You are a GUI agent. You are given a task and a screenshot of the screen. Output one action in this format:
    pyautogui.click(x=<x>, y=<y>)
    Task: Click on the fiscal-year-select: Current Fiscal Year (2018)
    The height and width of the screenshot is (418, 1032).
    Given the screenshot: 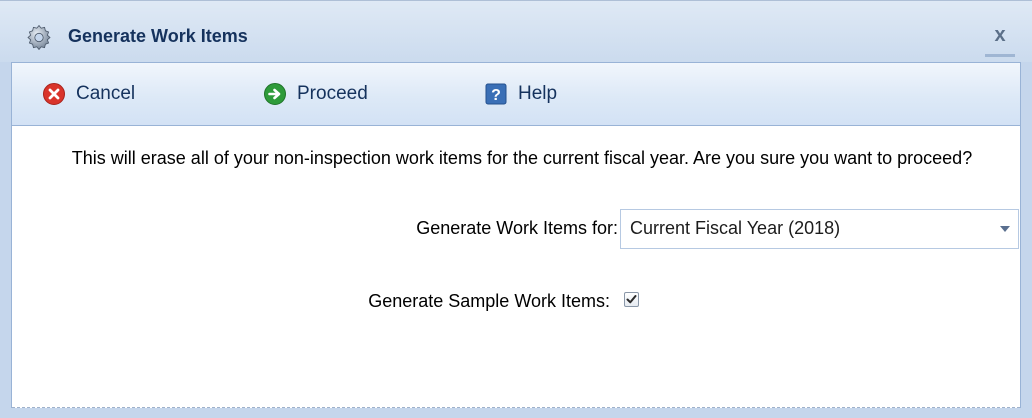 What is the action you would take?
    pyautogui.click(x=819, y=229)
    